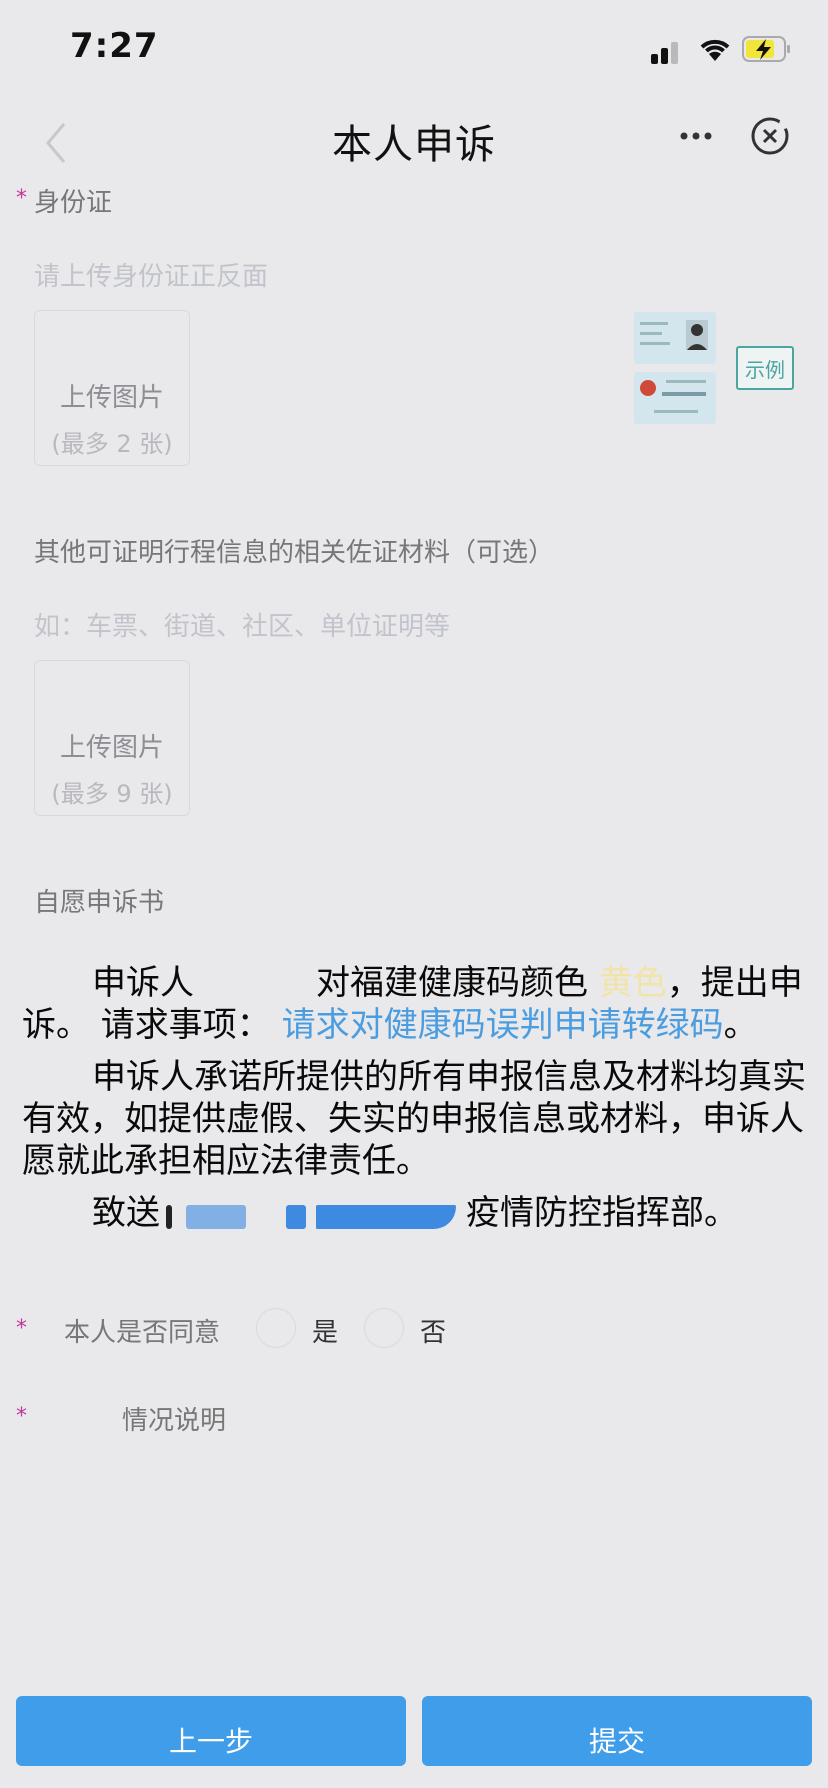 The image size is (828, 1788). I want to click on recipient-redacted, so click(313, 1215).